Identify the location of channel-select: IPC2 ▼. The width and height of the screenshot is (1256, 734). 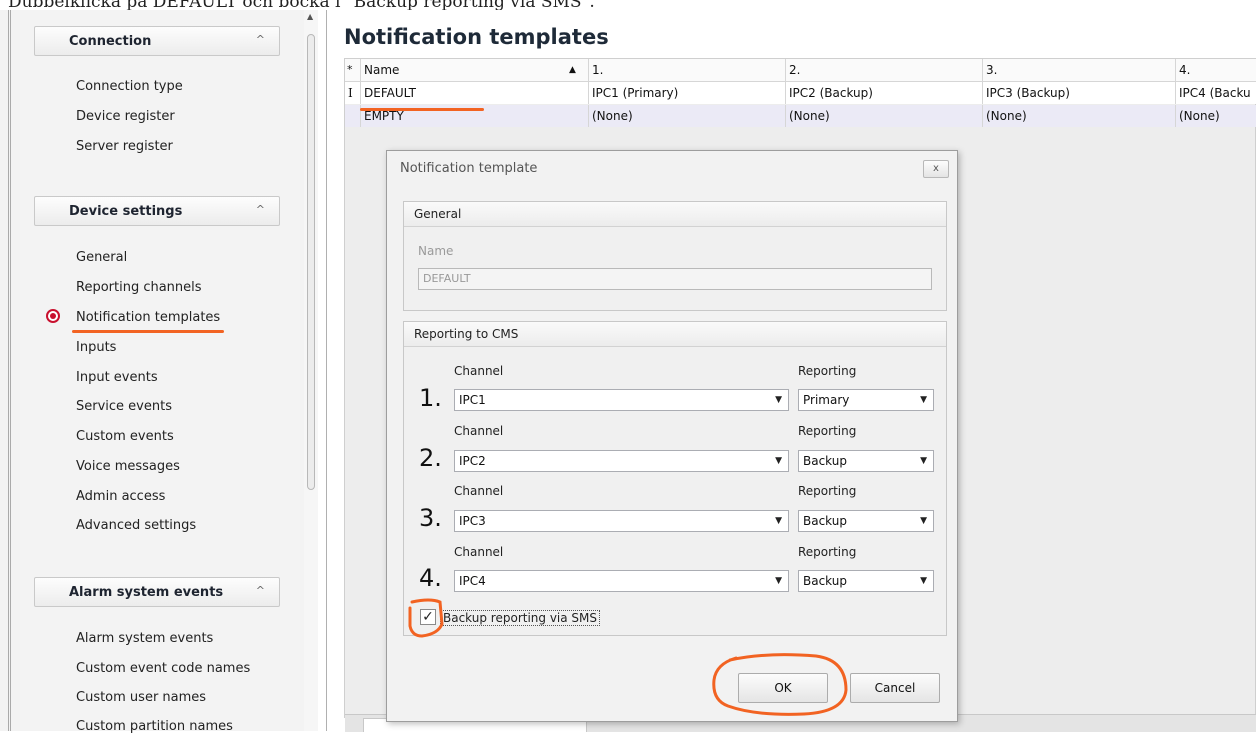
(621, 461).